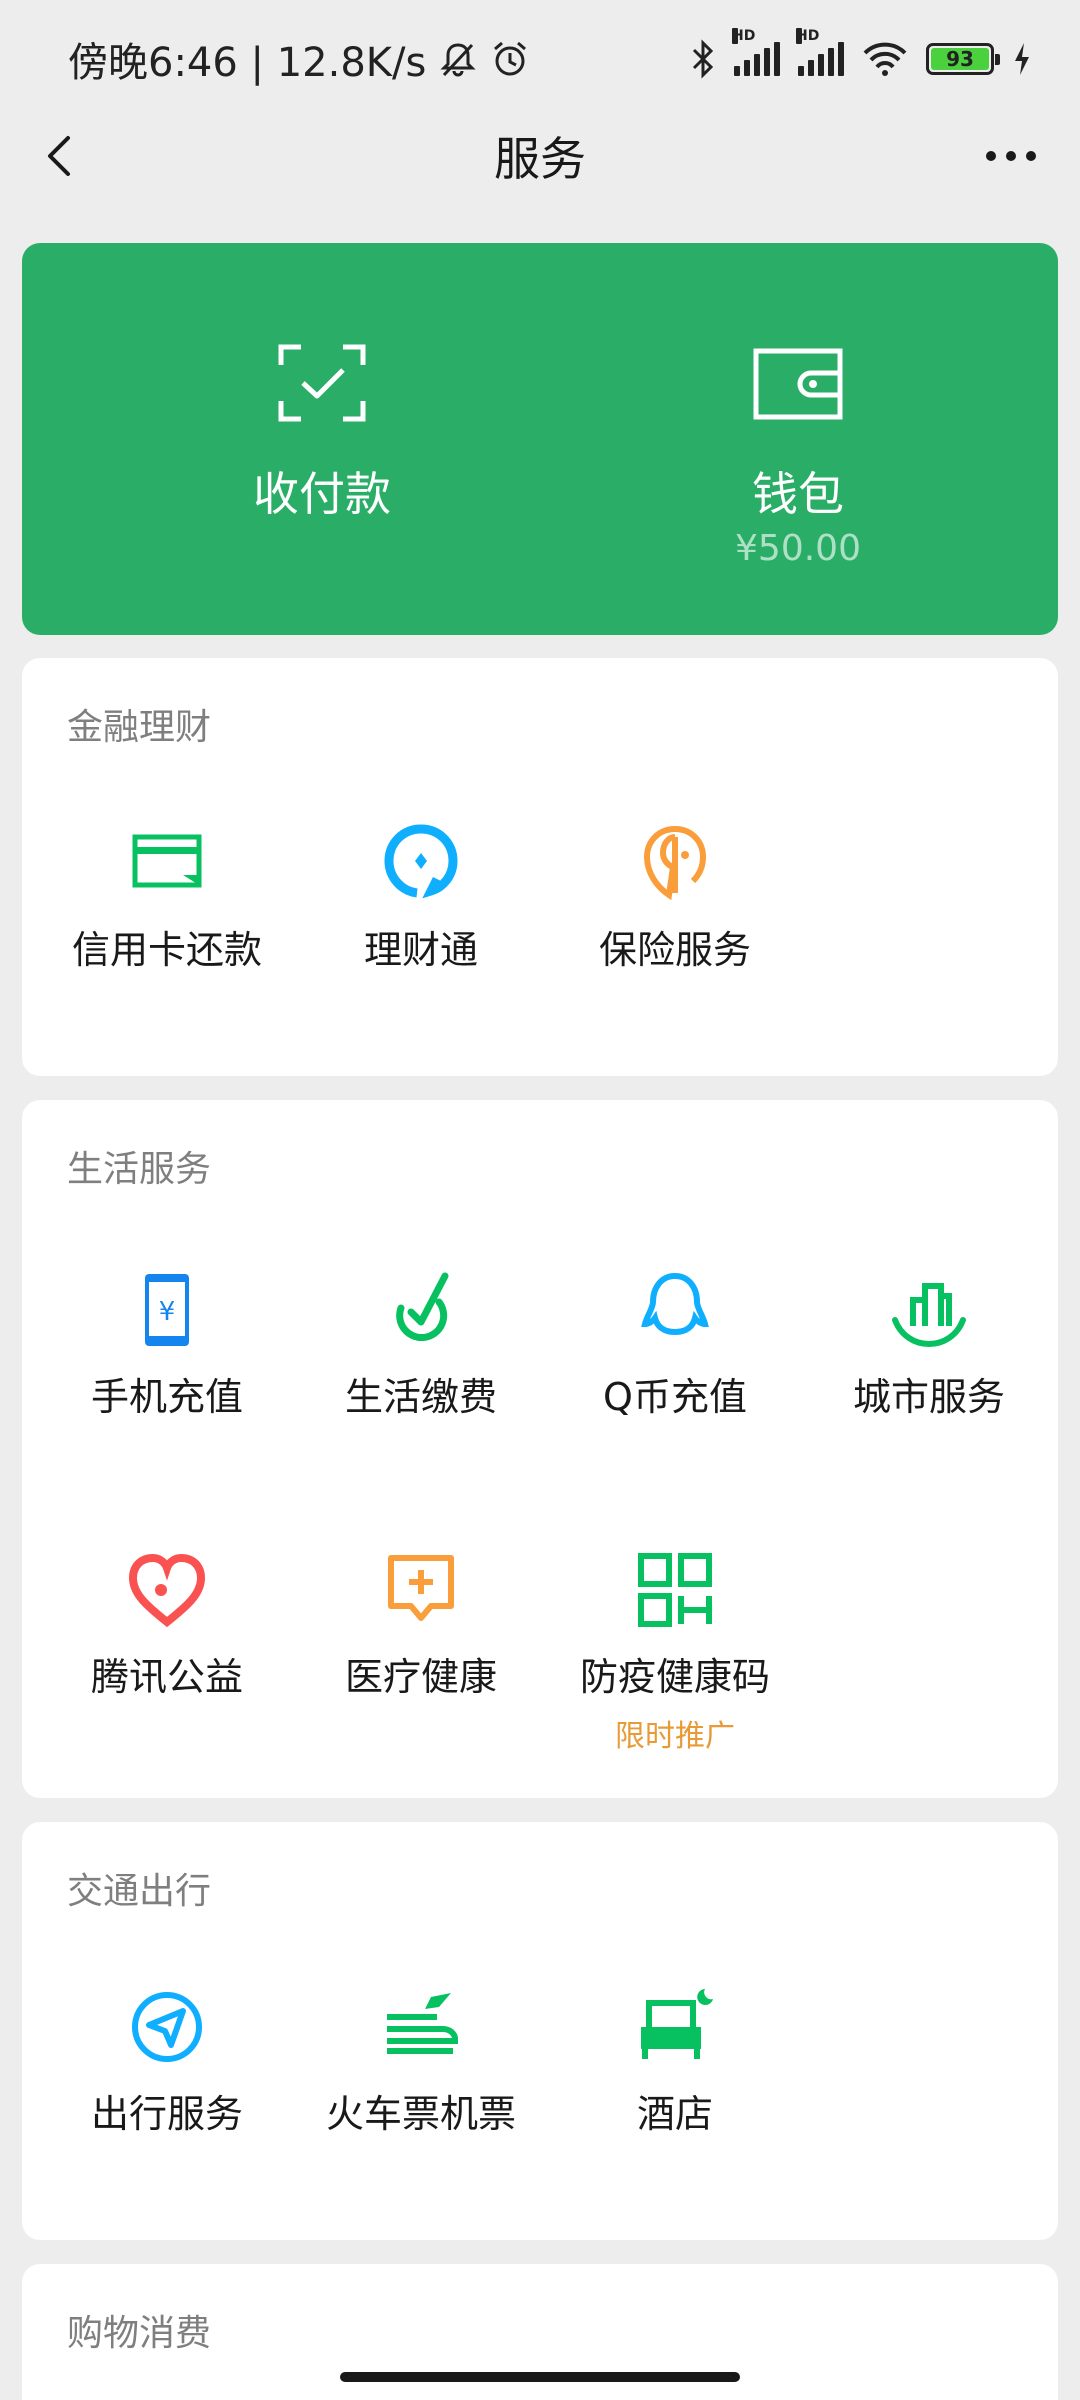 The height and width of the screenshot is (2400, 1080). What do you see at coordinates (540, 59) in the screenshot?
I see `status-bar: 傍晚6:46 | 12.8K/s HD HD 93` at bounding box center [540, 59].